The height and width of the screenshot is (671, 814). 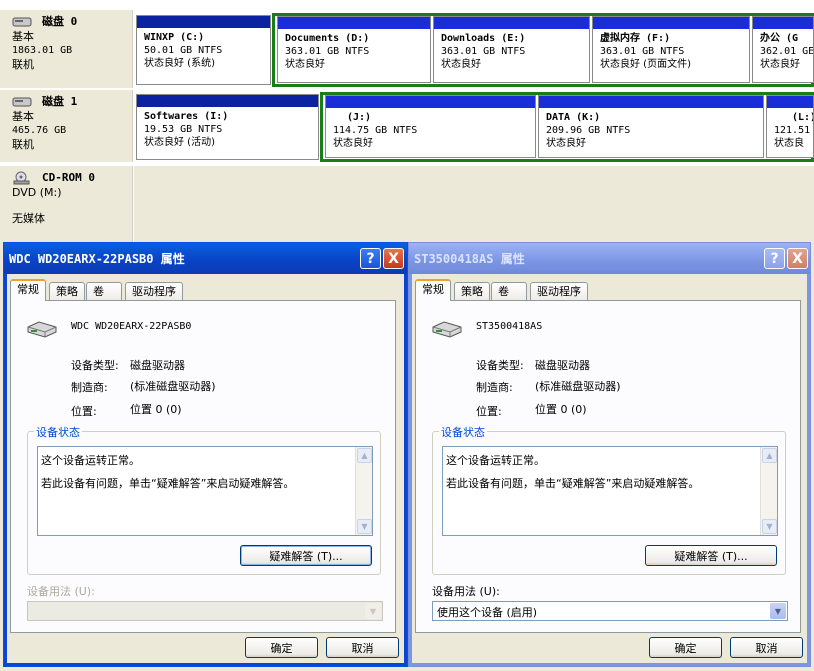 What do you see at coordinates (779, 38) in the screenshot?
I see `partition-title: 办公 (G` at bounding box center [779, 38].